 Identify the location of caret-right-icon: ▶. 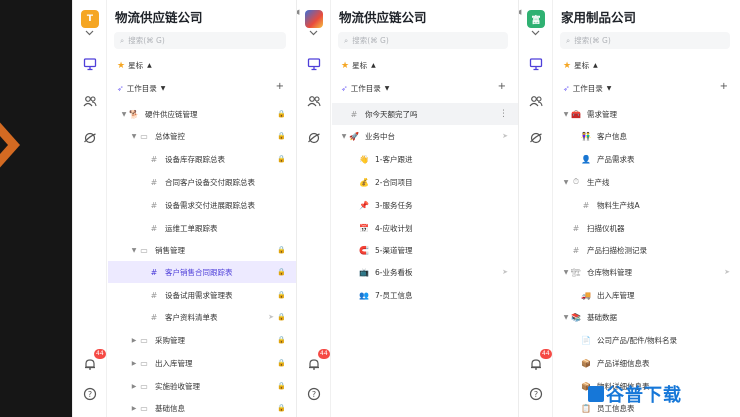
(134, 340).